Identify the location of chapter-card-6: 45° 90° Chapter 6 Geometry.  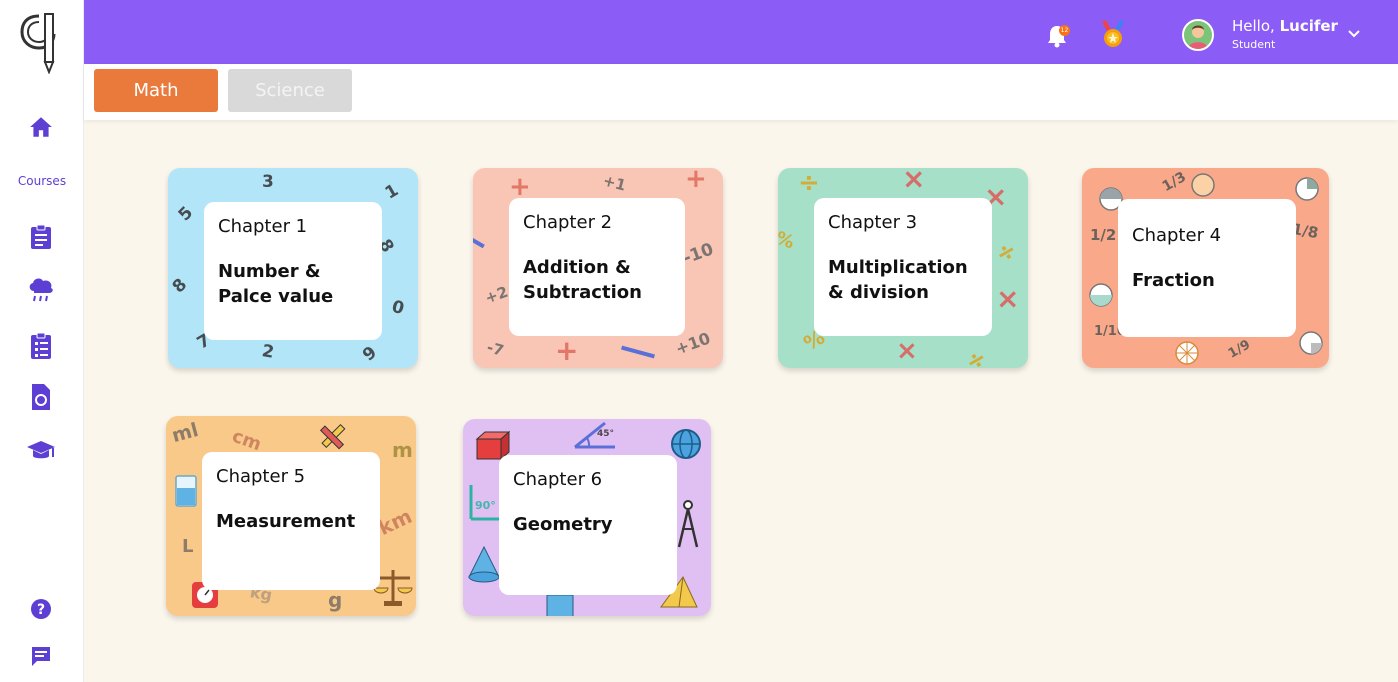
(587, 517).